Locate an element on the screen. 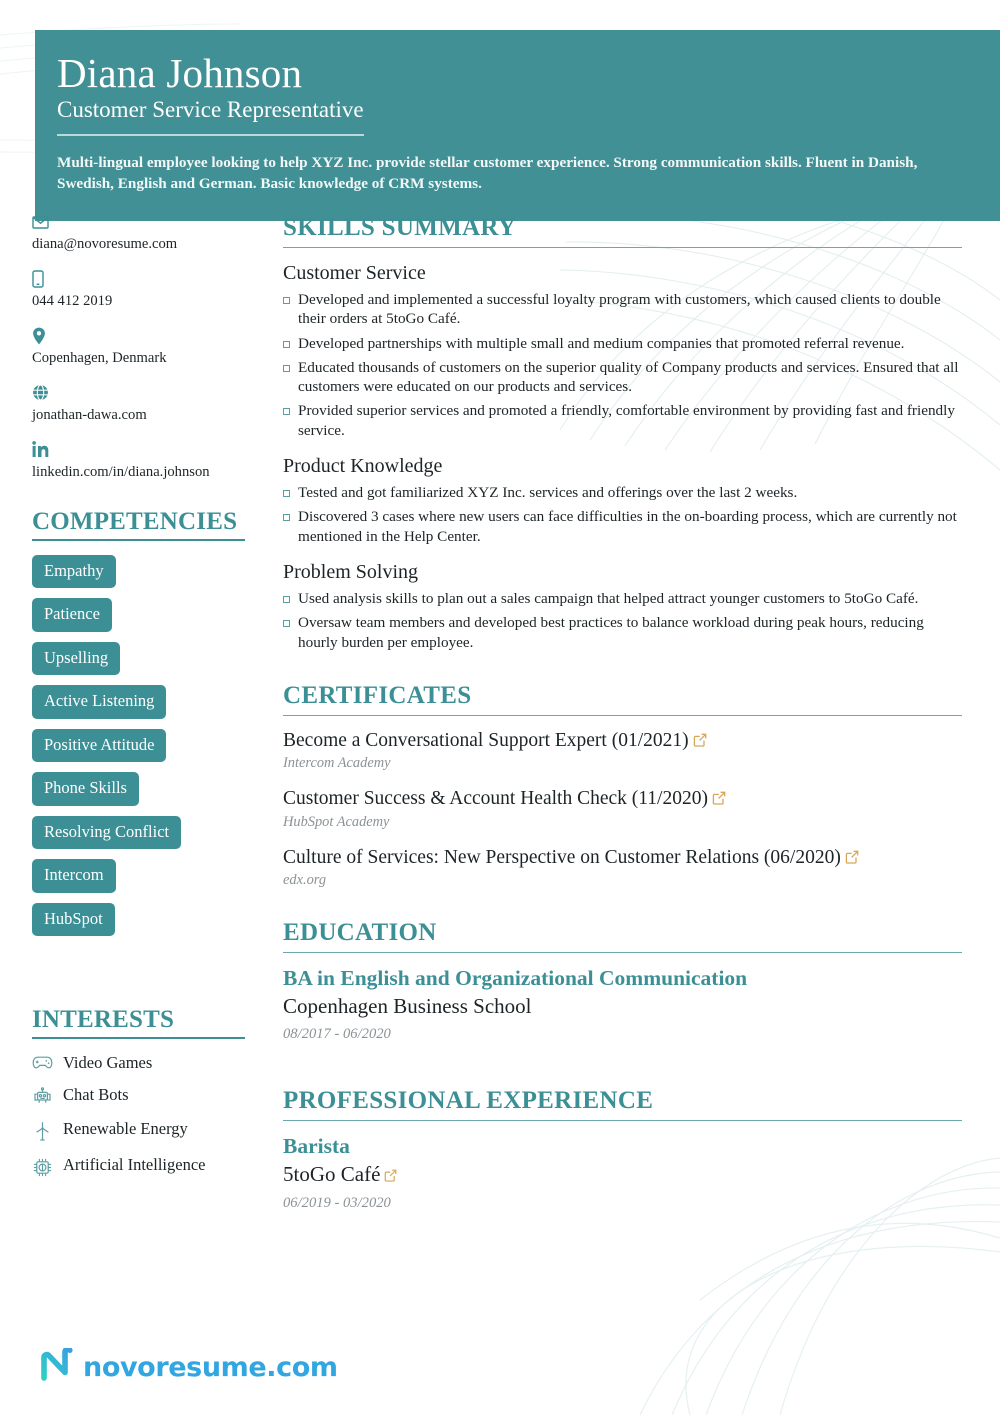 Image resolution: width=1000 pixels, height=1415 pixels. certificate-organization: edx.org is located at coordinates (305, 879).